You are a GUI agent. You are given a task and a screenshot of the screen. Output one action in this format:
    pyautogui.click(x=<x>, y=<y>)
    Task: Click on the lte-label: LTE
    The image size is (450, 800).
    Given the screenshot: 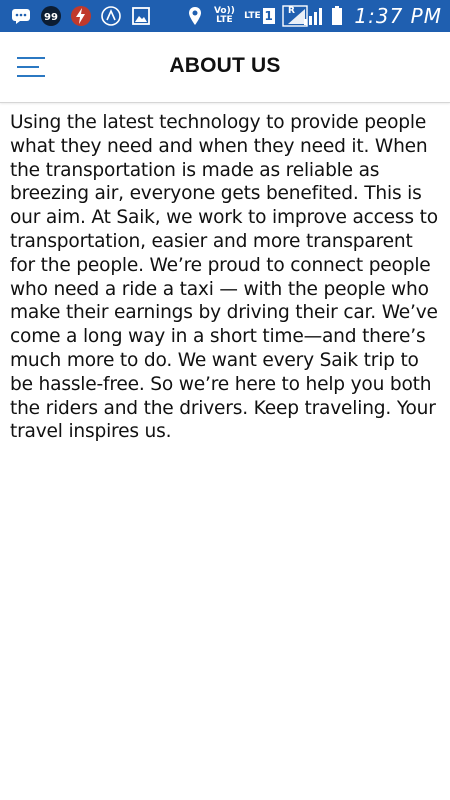 What is the action you would take?
    pyautogui.click(x=252, y=15)
    